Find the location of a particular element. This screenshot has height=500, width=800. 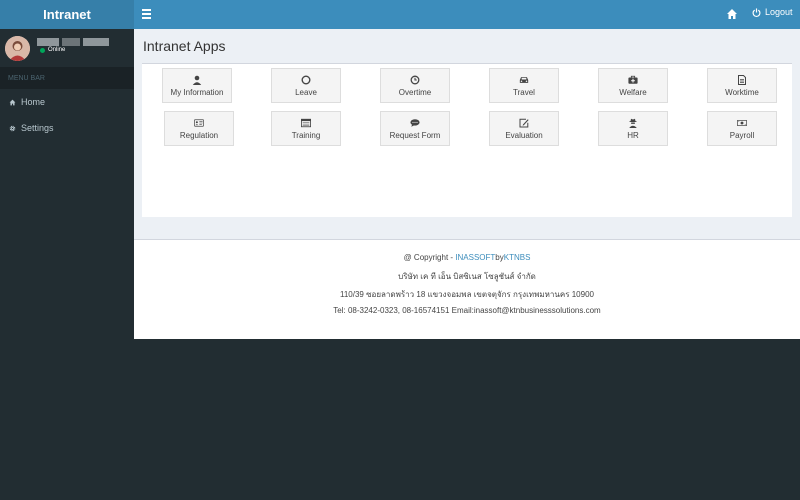

medkit-icon is located at coordinates (633, 79).